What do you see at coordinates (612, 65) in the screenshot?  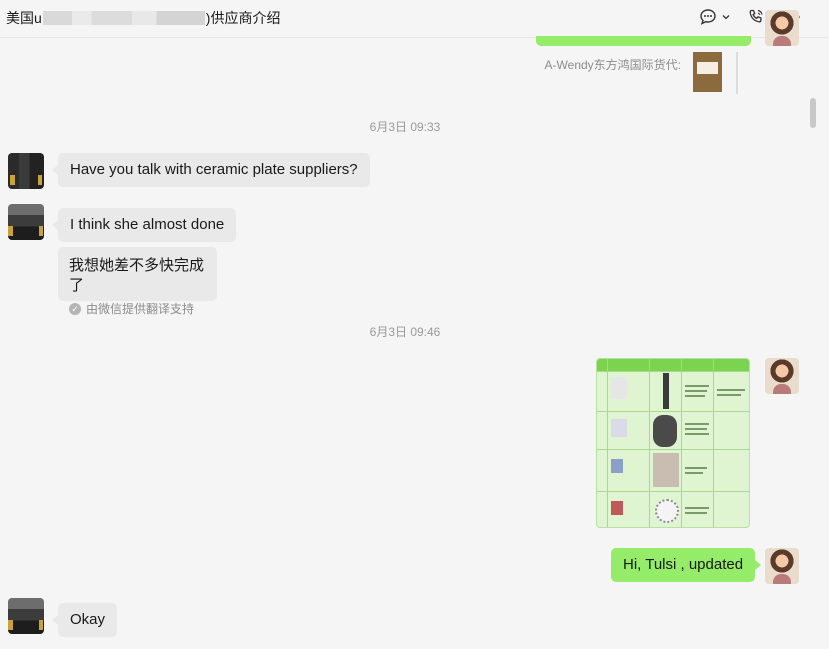 I see `quoted-sender-label: A-Wendy东方鸿国际货代:` at bounding box center [612, 65].